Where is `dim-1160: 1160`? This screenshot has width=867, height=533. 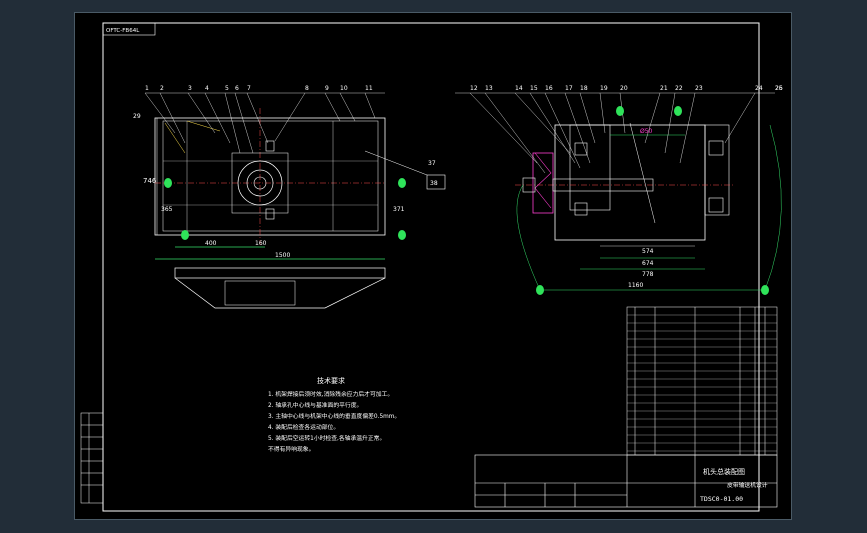
dim-1160: 1160 is located at coordinates (635, 285).